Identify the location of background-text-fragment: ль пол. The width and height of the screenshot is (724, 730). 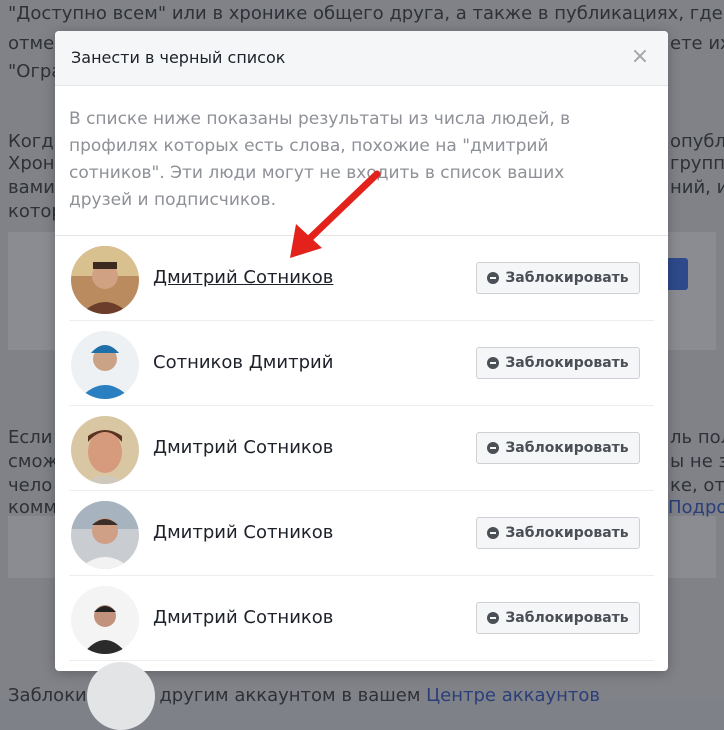
(697, 437).